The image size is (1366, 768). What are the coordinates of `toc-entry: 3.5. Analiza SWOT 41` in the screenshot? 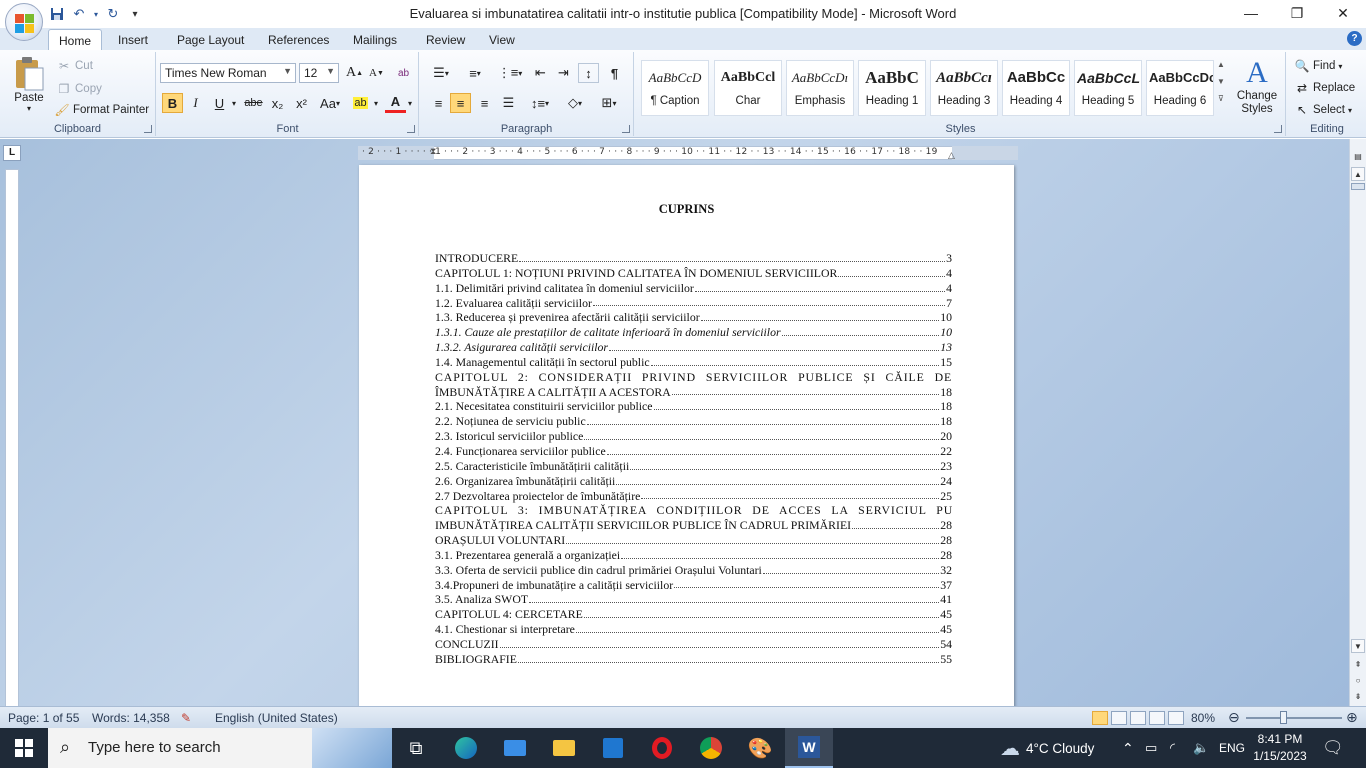 It's located at (693, 599).